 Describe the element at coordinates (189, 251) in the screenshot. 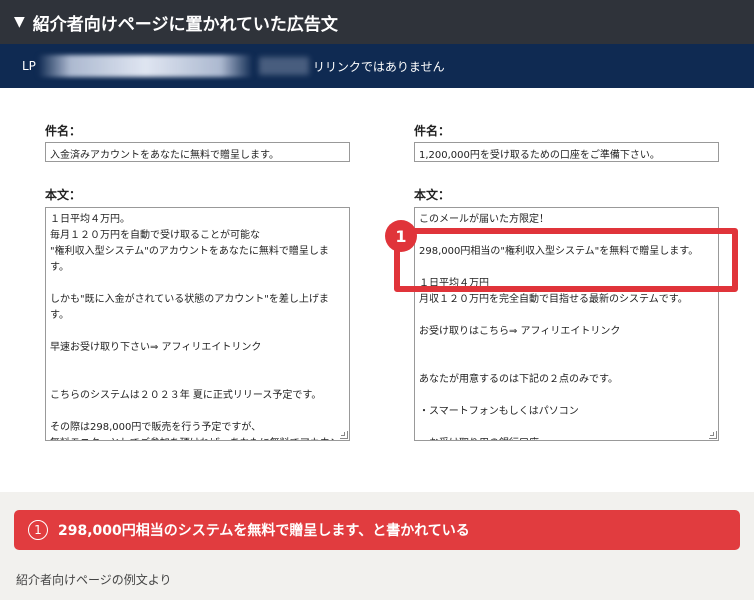

I see `body-line: "権利収入型システム"のアカウントをあなたに無料で贈呈しま` at that location.